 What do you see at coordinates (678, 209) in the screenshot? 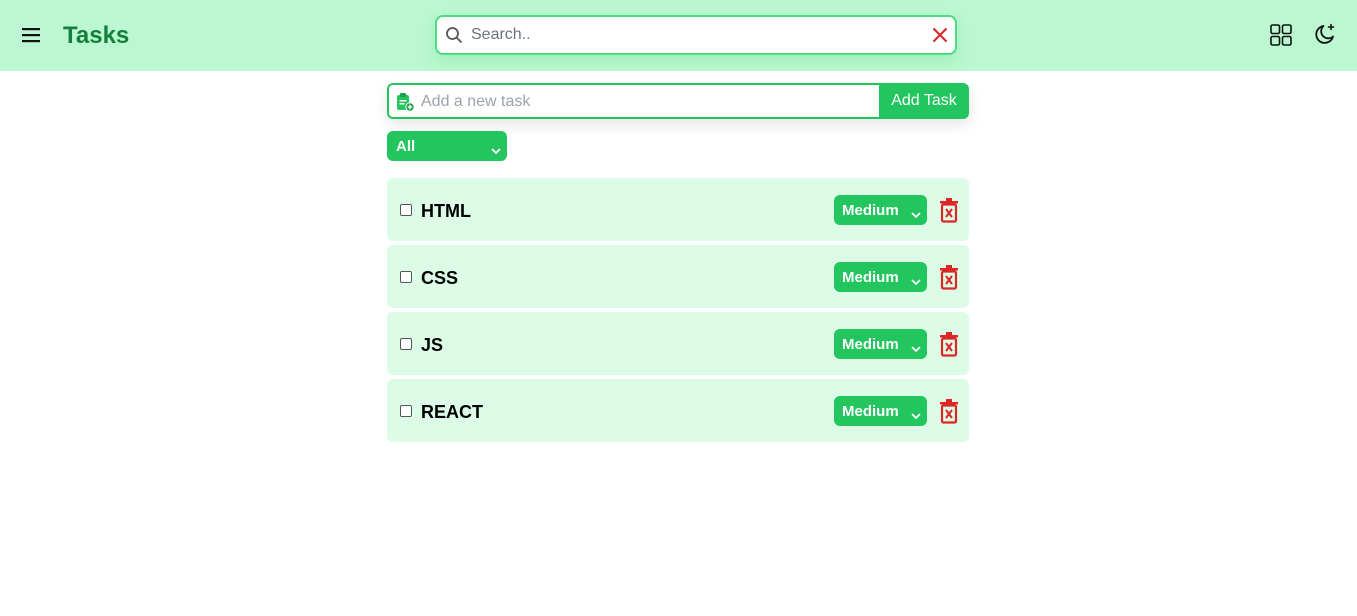
I see `task-item: HTML Medium` at bounding box center [678, 209].